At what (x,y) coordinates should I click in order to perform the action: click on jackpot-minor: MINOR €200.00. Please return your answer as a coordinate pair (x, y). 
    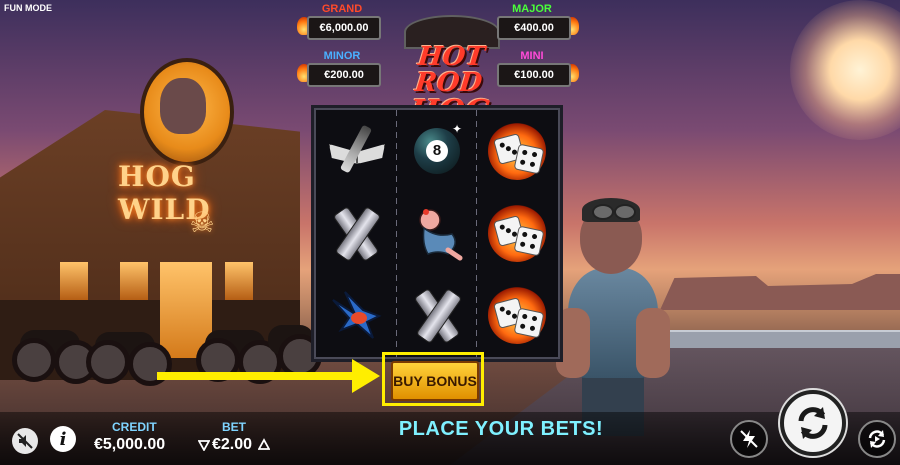
    Looking at the image, I should click on (342, 68).